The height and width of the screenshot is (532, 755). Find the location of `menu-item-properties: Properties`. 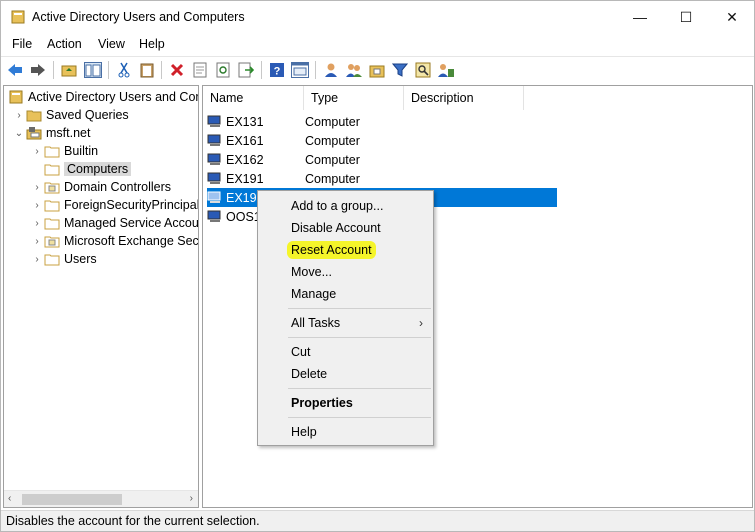

menu-item-properties: Properties is located at coordinates (345, 403).